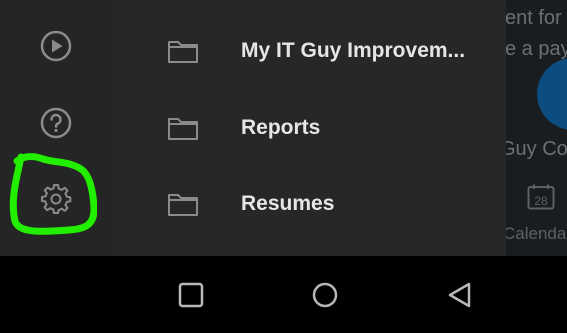 The image size is (567, 333). What do you see at coordinates (541, 201) in the screenshot?
I see `calendar-day: 28` at bounding box center [541, 201].